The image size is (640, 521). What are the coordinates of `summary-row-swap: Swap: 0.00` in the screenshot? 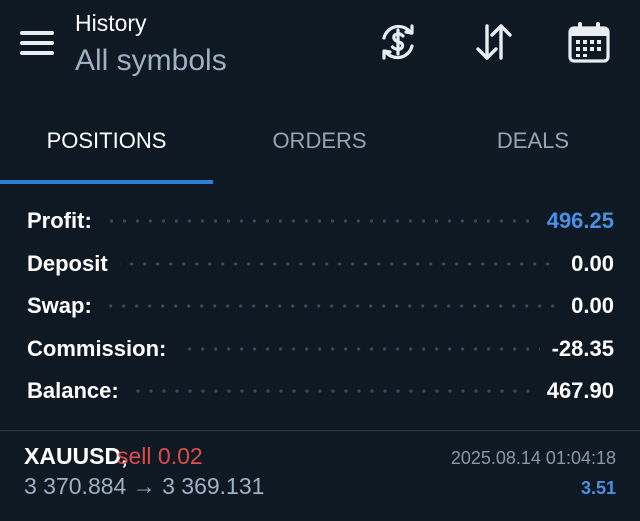 It's located at (320, 306).